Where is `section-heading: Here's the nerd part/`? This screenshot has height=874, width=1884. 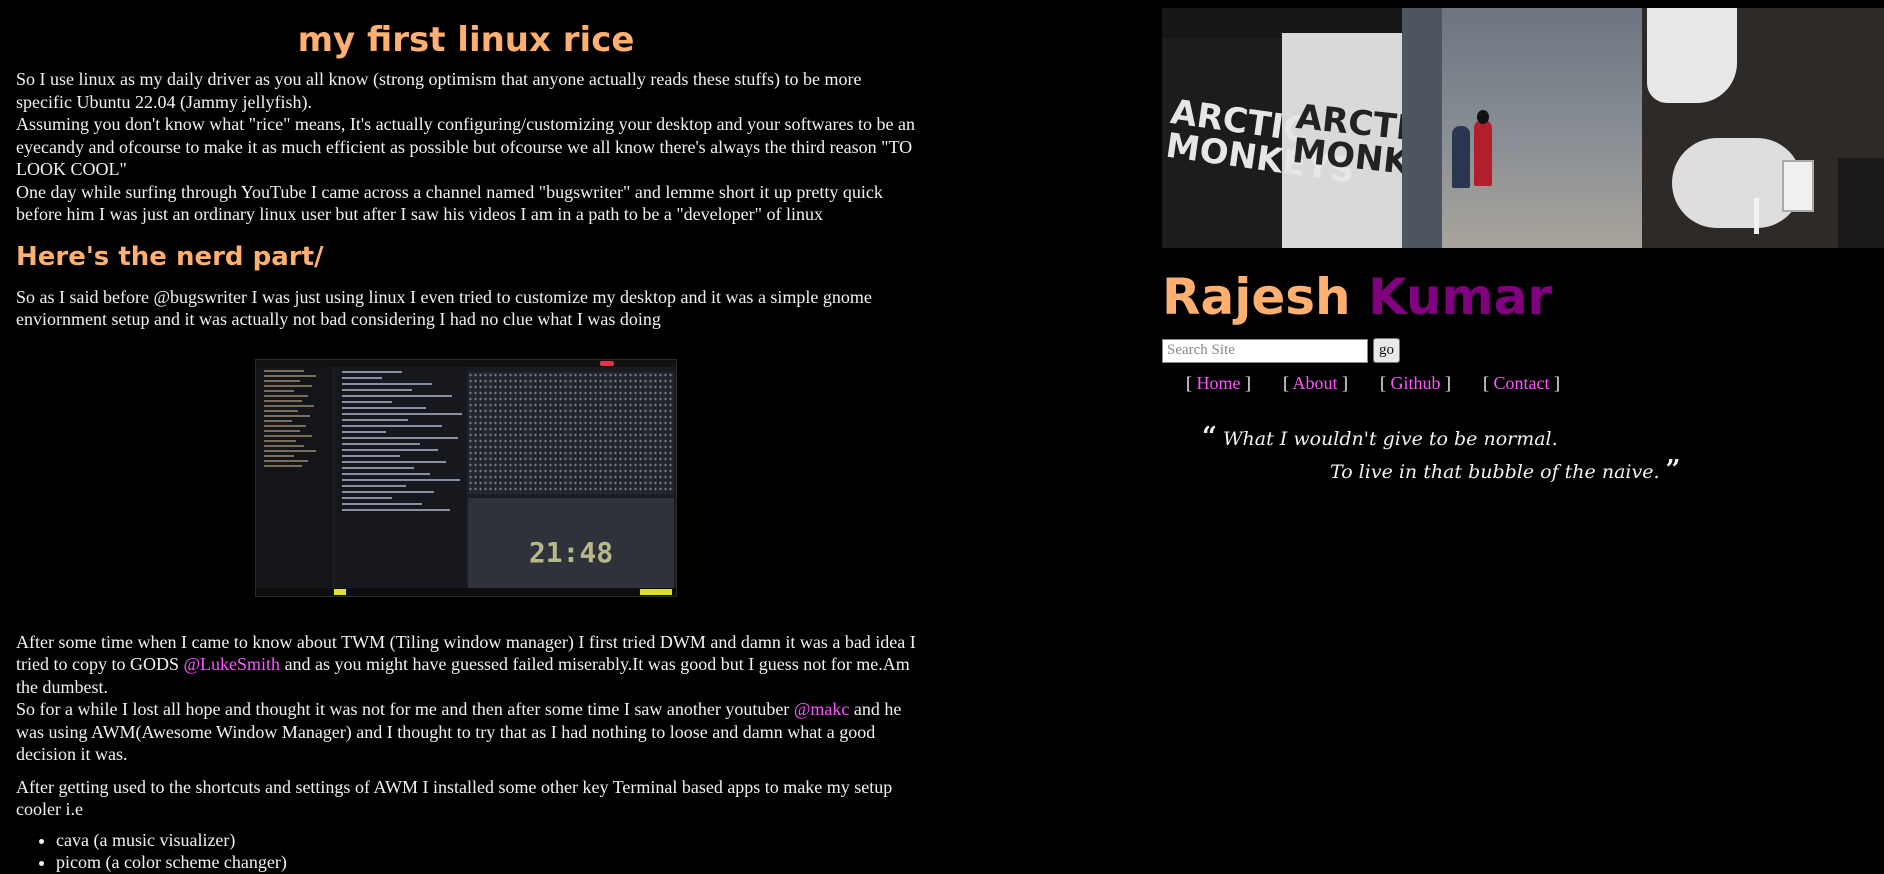
section-heading: Here's the nerd part/ is located at coordinates (170, 256).